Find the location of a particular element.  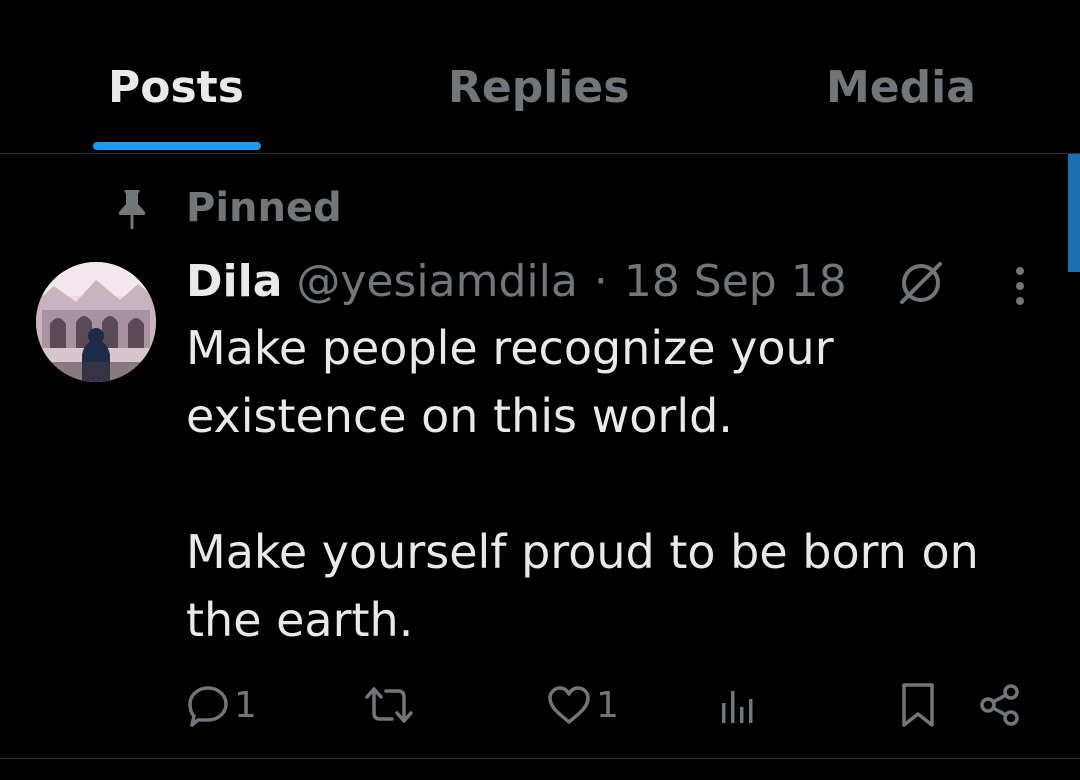

post-date: 18 Sep 18 is located at coordinates (735, 281).